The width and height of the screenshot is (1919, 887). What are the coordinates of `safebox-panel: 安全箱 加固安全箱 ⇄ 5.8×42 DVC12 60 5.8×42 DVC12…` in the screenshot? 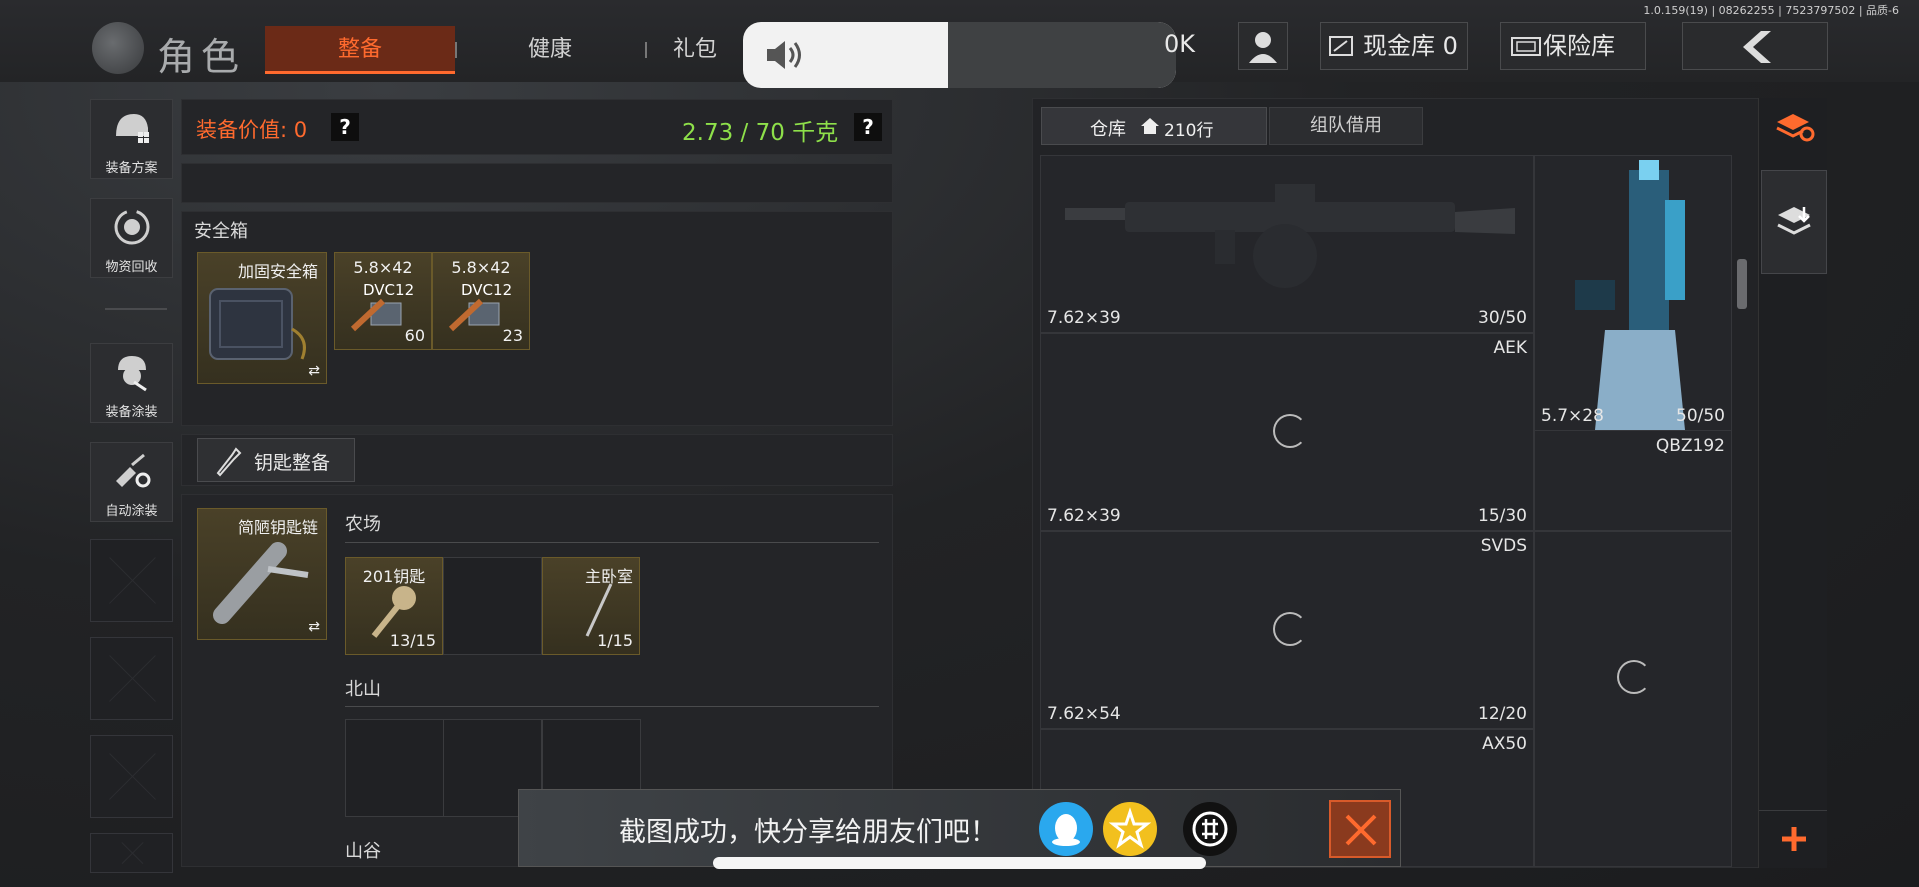 It's located at (537, 318).